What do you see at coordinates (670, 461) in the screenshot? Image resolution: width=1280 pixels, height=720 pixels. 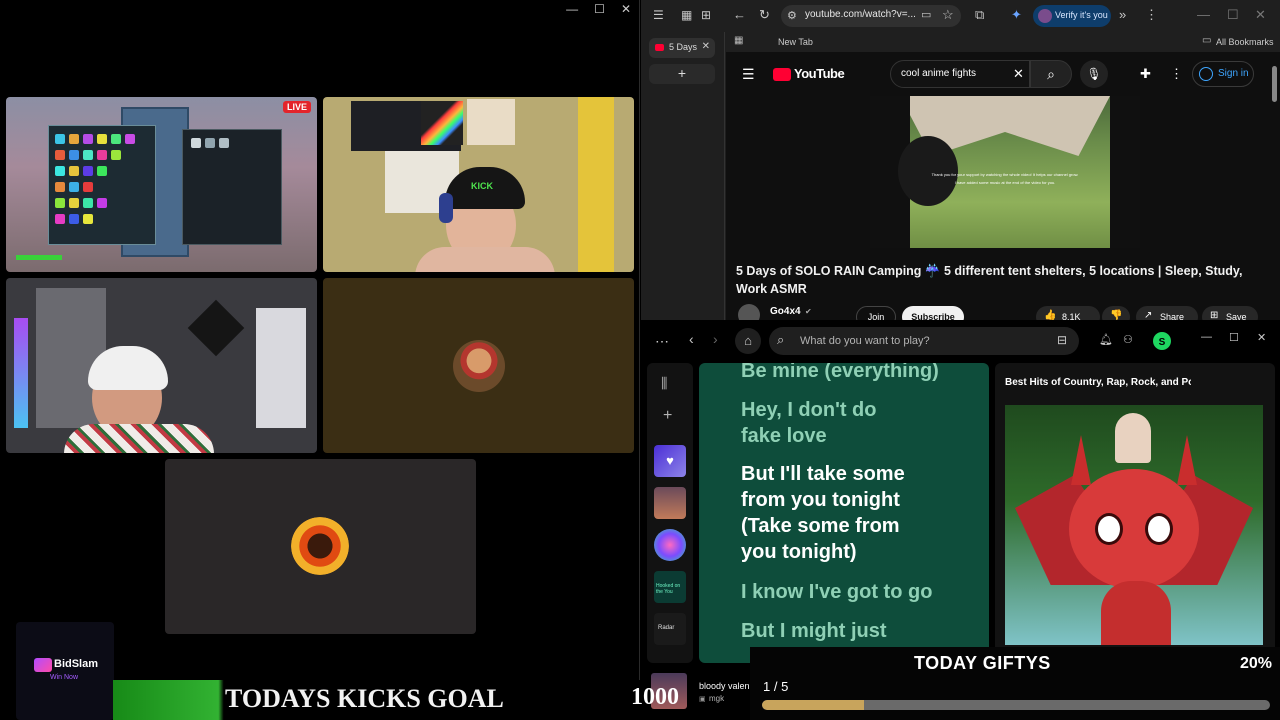 I see `liked-songs-thumb: ♥` at bounding box center [670, 461].